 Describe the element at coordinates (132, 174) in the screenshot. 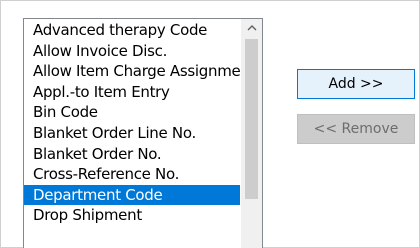

I see `list-item: Cross-Reference No.` at that location.